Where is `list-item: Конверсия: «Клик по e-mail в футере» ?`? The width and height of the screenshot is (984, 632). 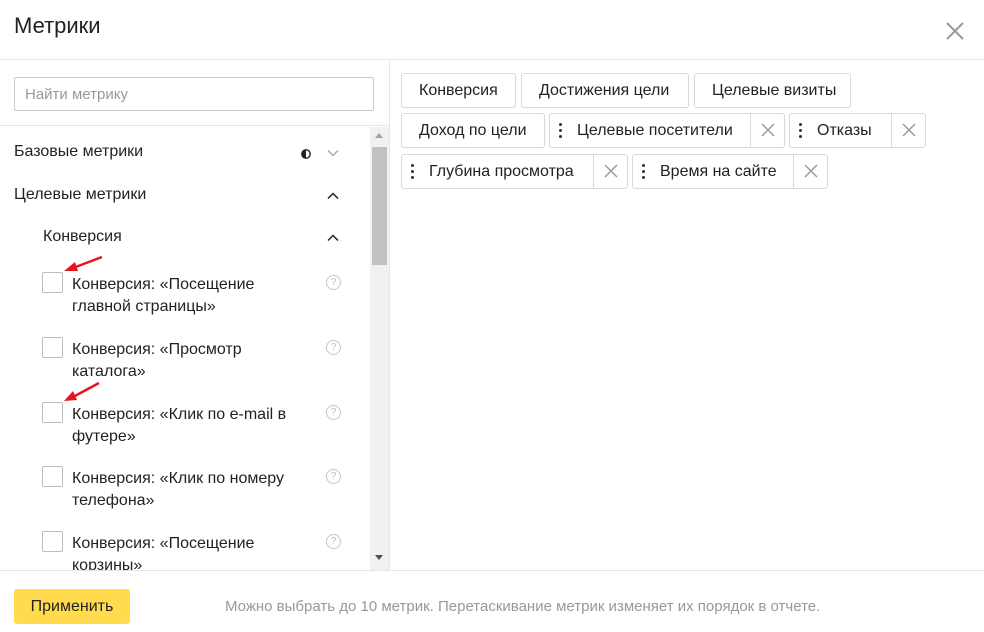 list-item: Конверсия: «Клик по e-mail в футере» ? is located at coordinates (185, 432).